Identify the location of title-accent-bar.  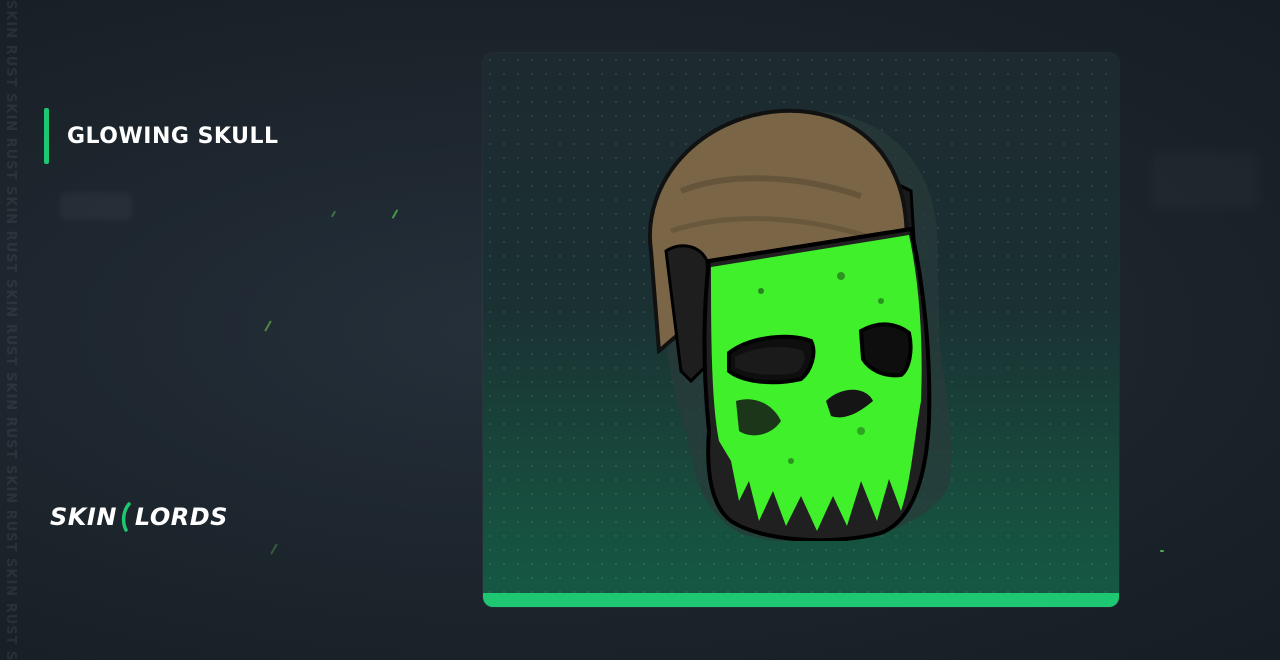
(46, 136).